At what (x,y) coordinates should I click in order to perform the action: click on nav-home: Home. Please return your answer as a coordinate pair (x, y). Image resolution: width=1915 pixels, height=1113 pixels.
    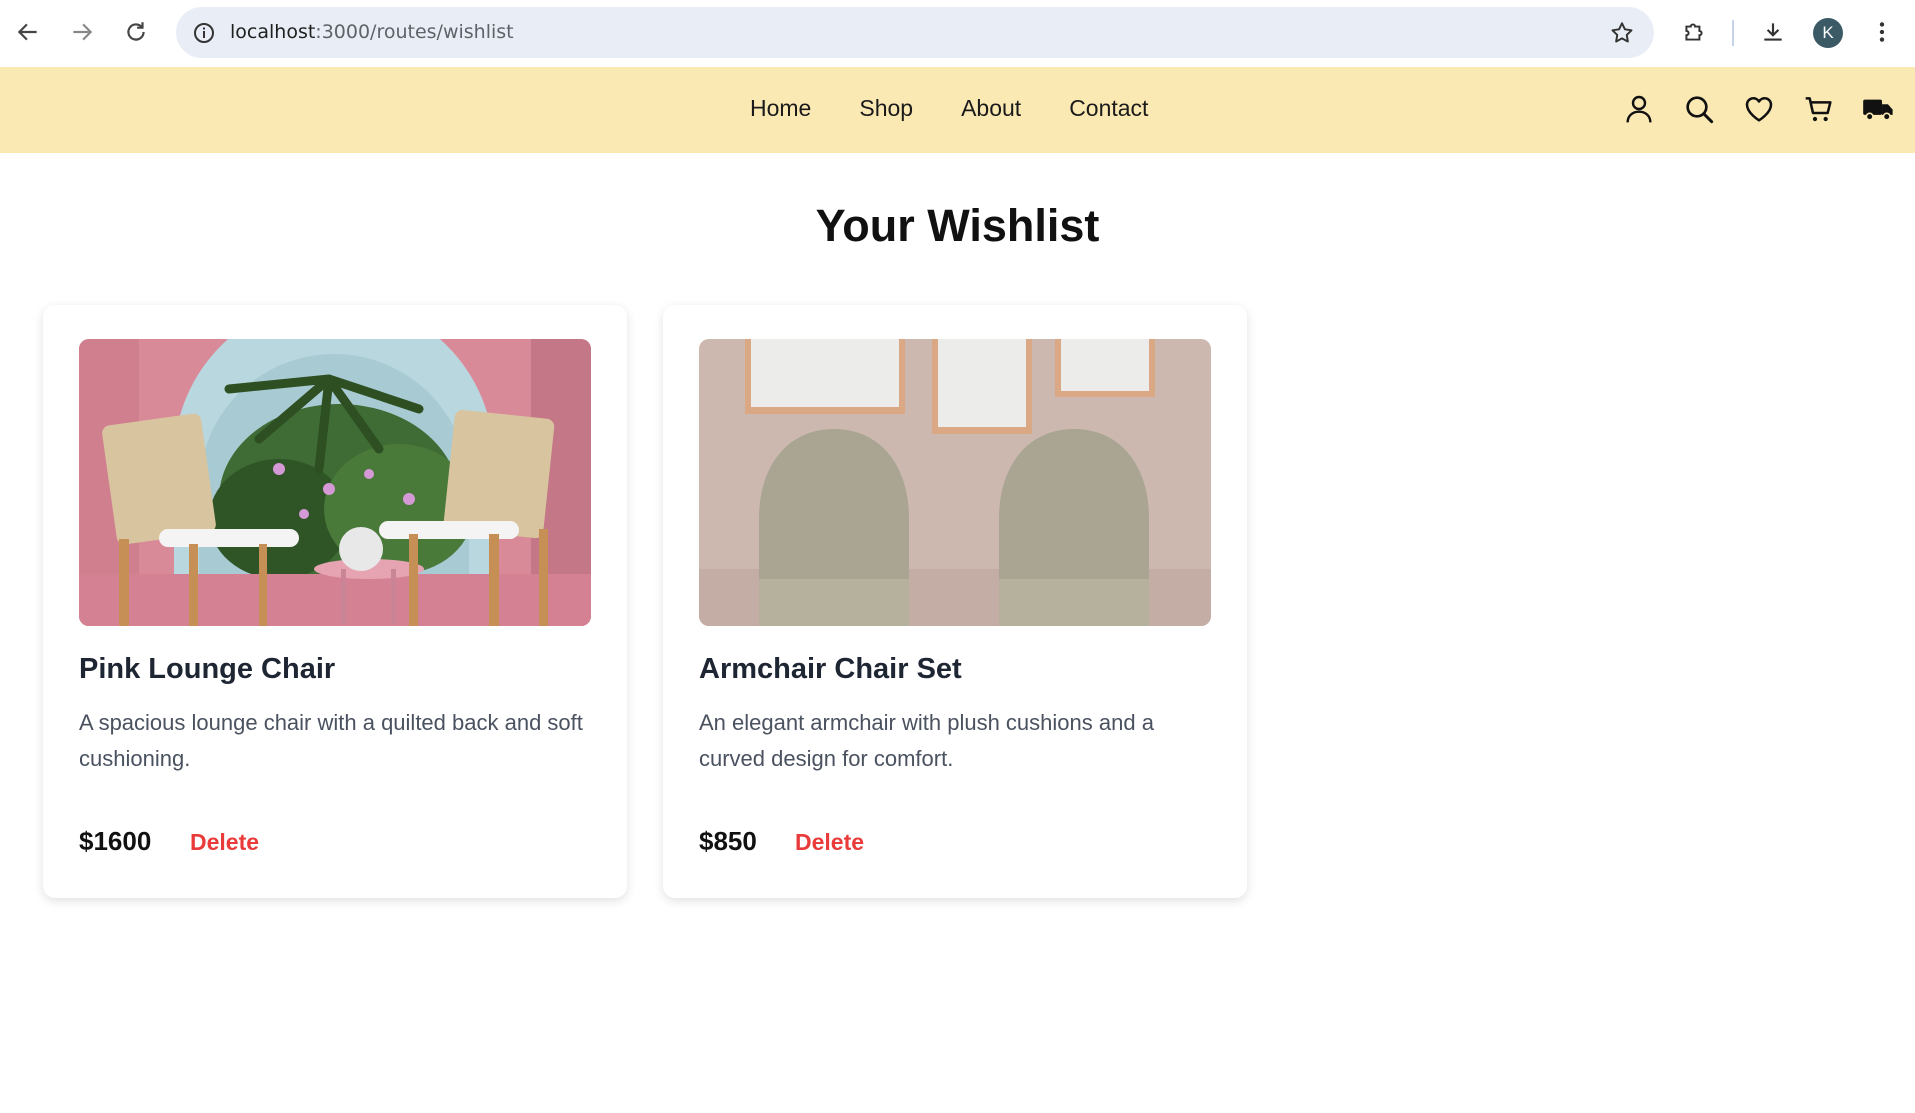
    Looking at the image, I should click on (780, 108).